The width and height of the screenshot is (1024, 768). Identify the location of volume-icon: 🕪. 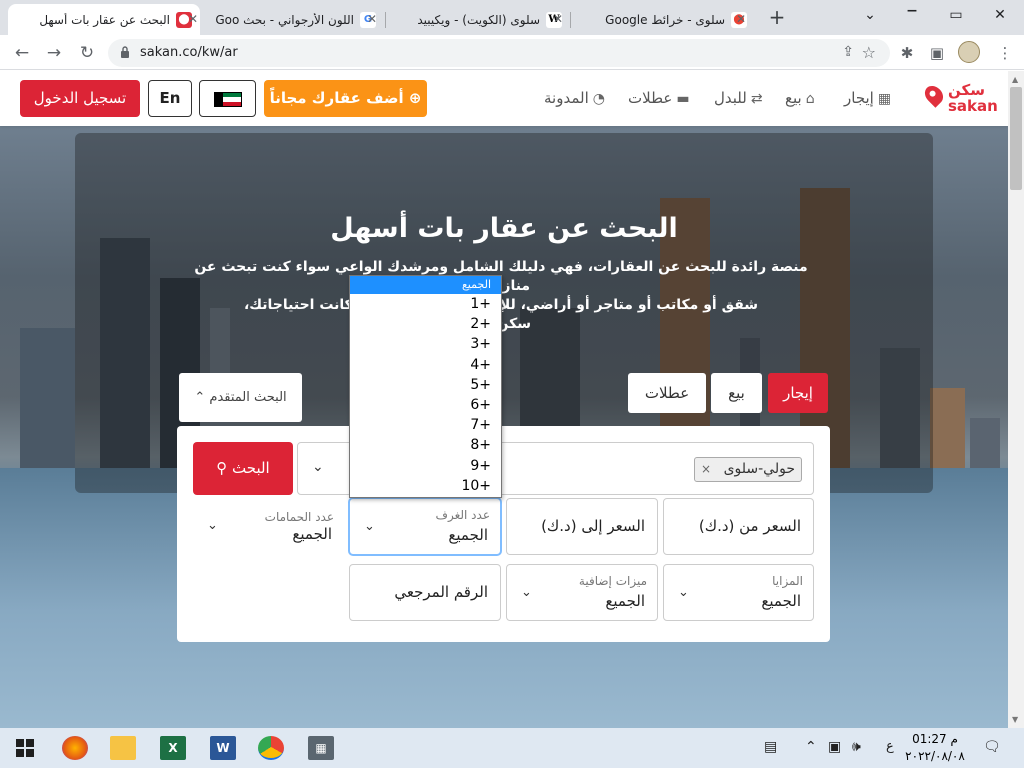
(856, 747).